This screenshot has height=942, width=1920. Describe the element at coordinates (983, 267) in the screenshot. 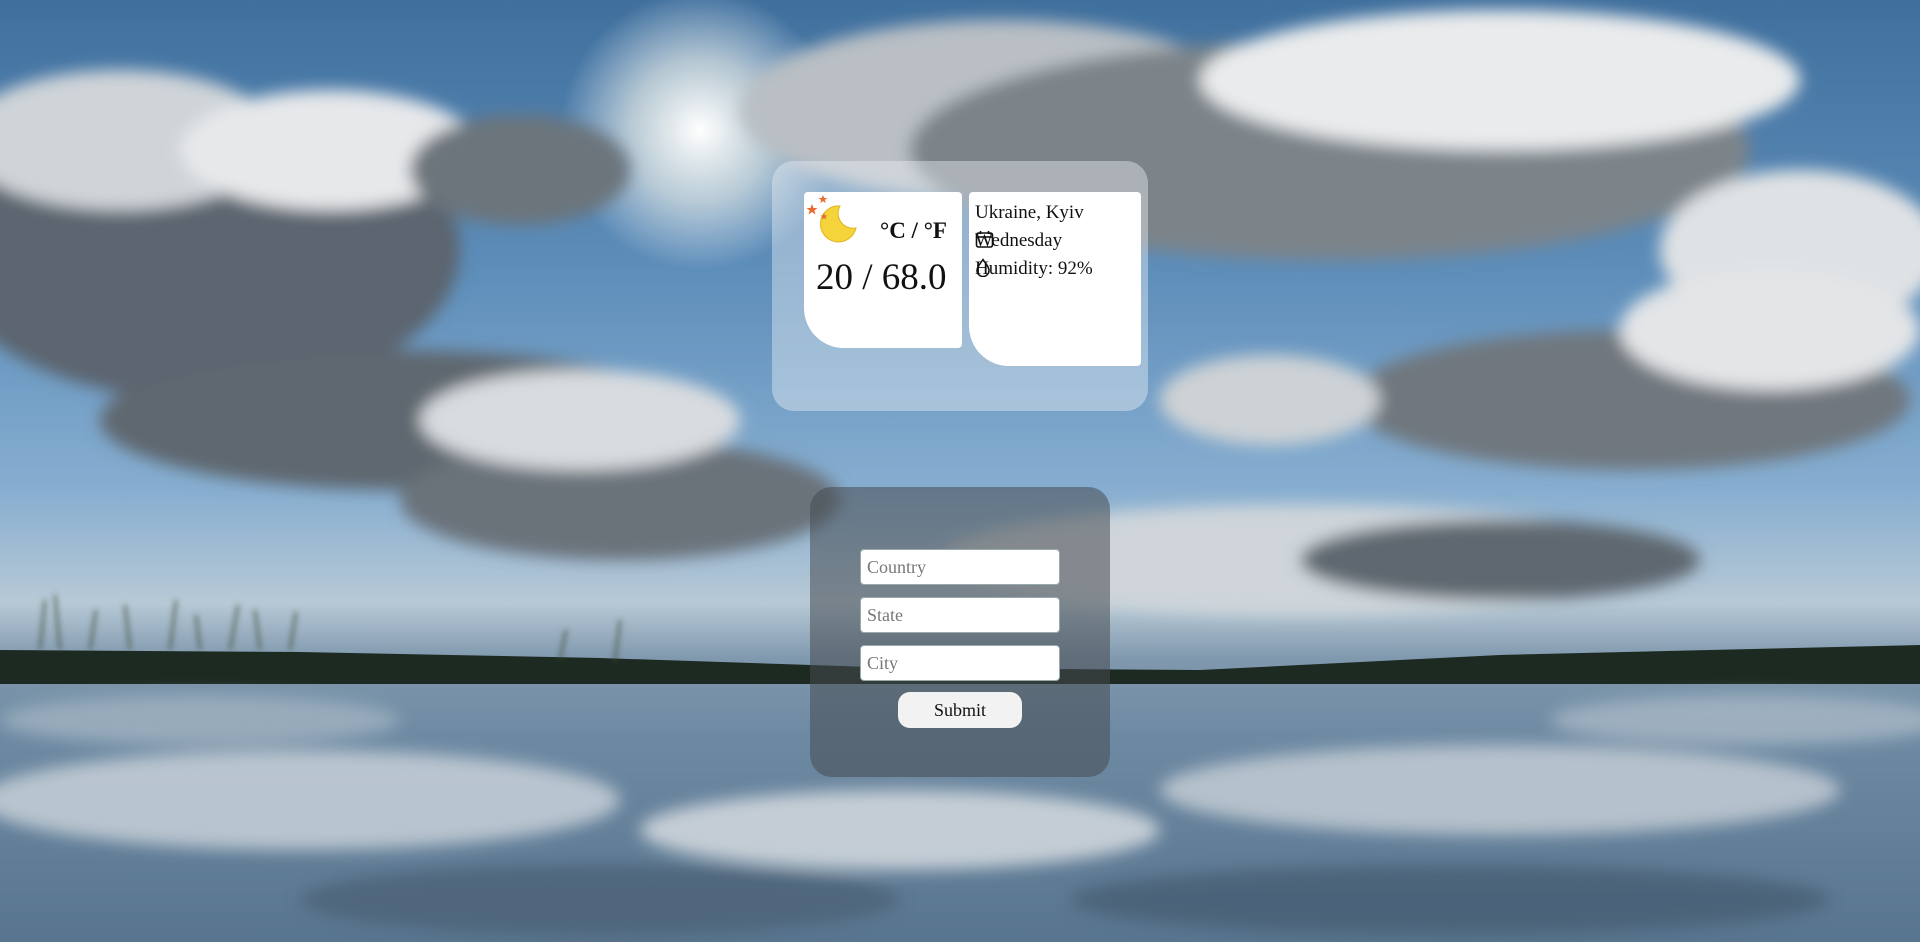

I see `water-drop-icon` at that location.